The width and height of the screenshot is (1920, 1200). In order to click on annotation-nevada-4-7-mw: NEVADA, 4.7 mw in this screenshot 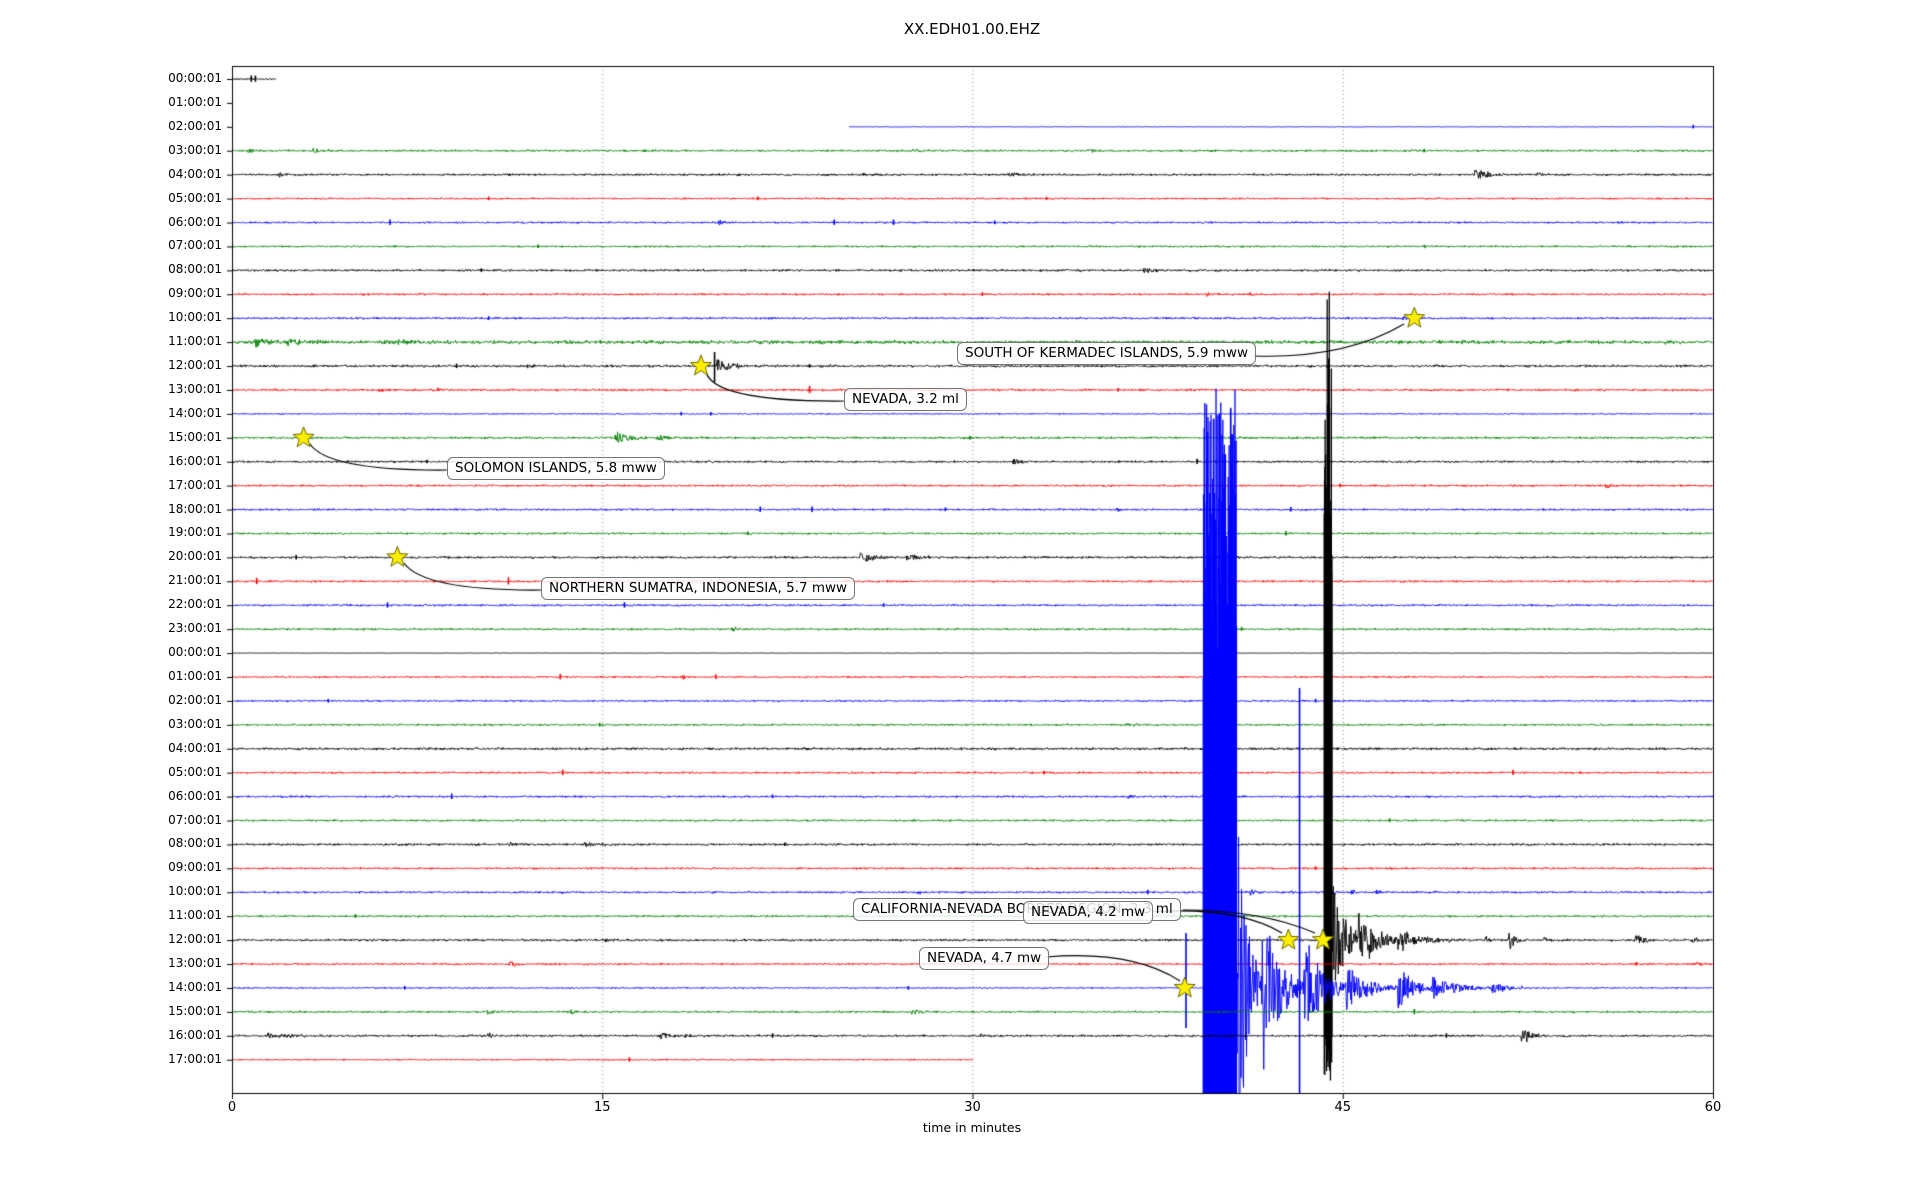, I will do `click(984, 958)`.